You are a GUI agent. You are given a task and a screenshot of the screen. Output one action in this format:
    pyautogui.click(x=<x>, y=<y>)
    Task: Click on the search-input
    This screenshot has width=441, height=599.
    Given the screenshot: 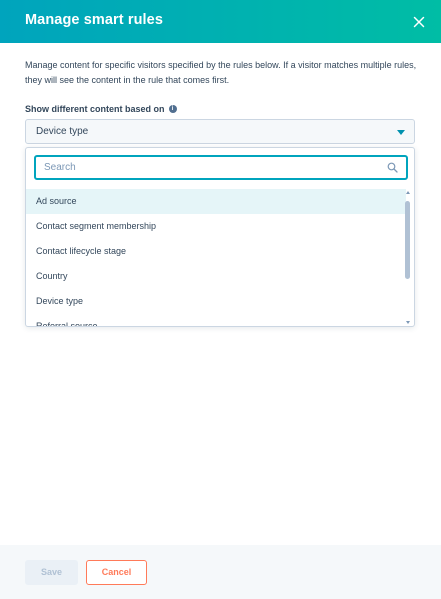 What is the action you would take?
    pyautogui.click(x=204, y=167)
    